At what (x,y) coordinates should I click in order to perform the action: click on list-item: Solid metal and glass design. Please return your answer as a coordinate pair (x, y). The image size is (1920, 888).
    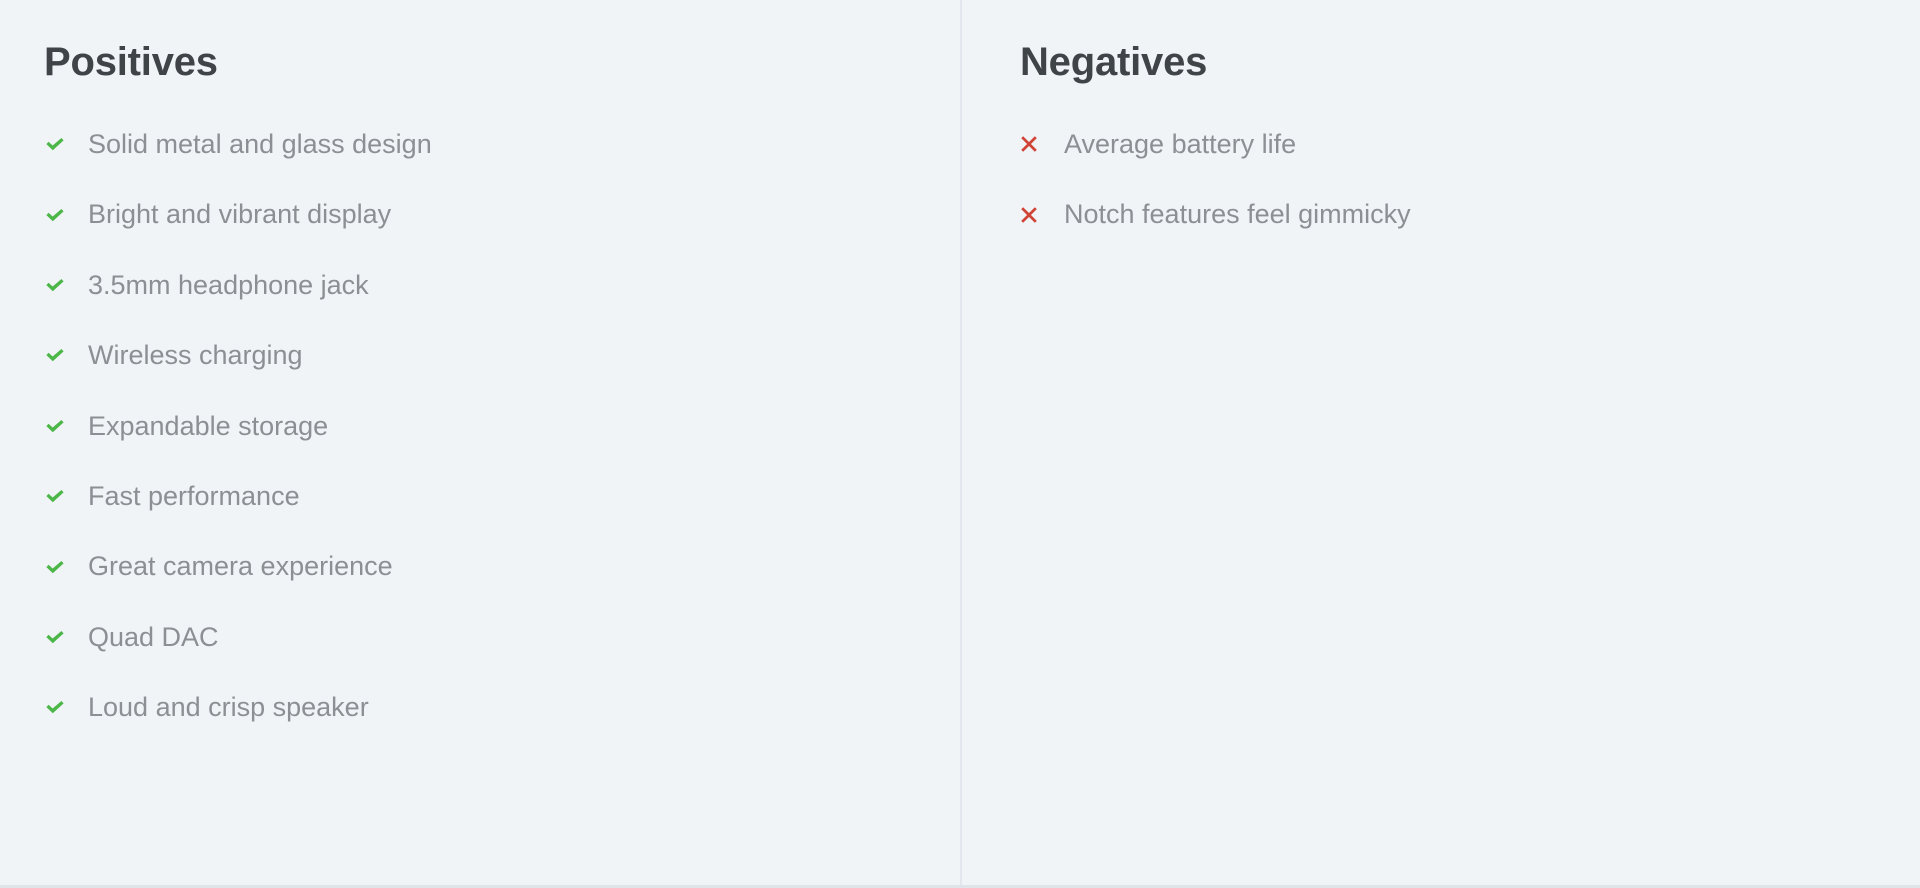
    Looking at the image, I should click on (478, 144).